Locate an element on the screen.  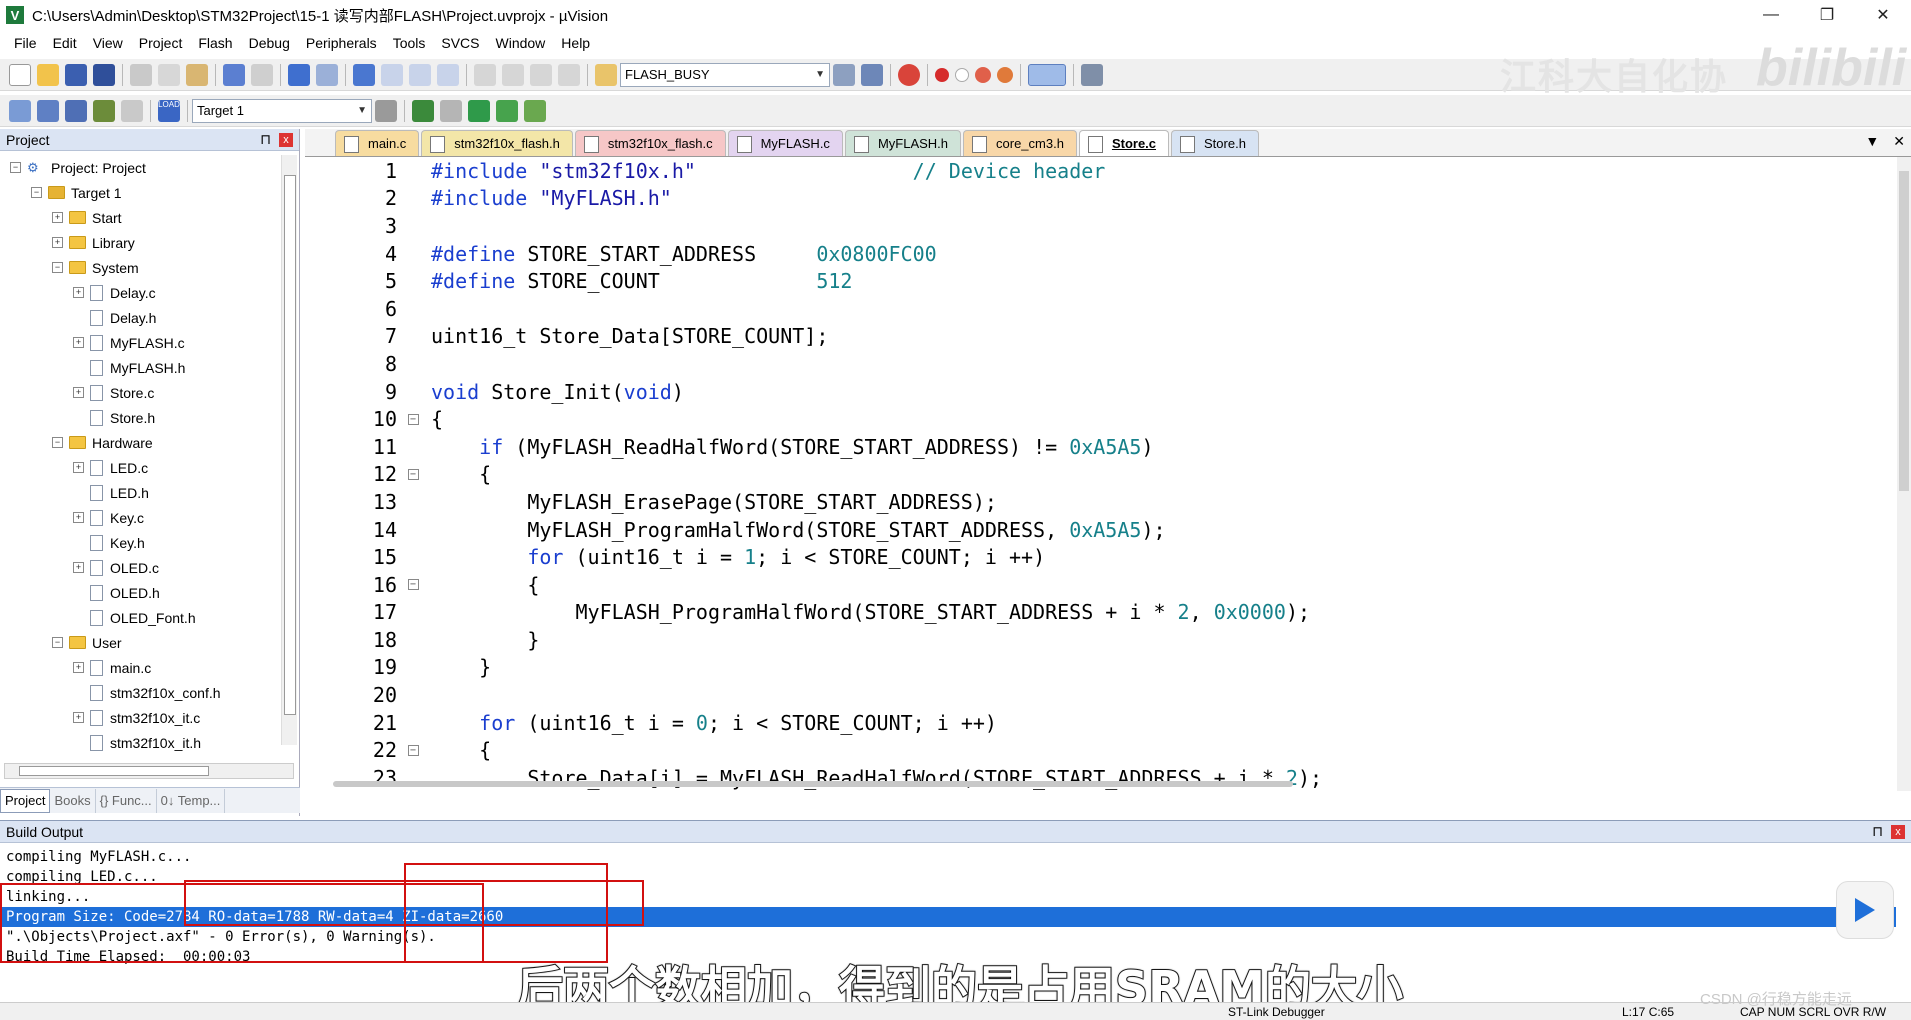
save-all-icon is located at coordinates (104, 74).